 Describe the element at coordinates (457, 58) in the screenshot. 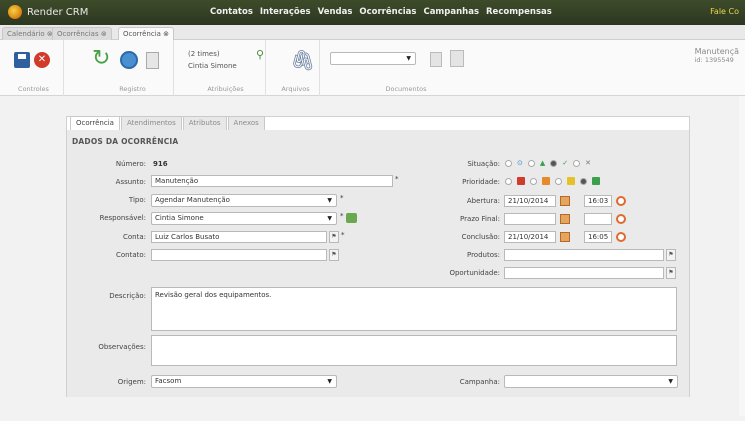

I see `upload-icon` at that location.